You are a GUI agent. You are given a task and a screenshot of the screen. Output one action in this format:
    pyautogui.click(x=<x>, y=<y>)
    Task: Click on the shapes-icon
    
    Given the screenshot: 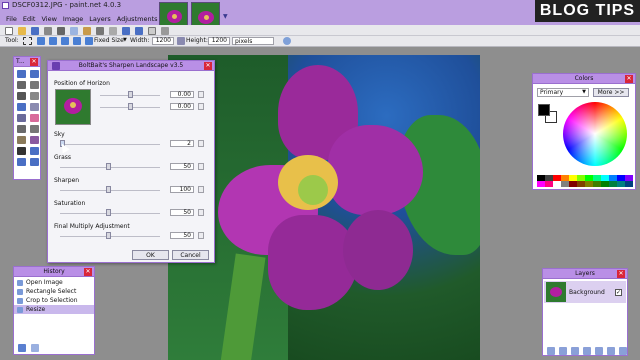 What is the action you would take?
    pyautogui.click(x=21, y=162)
    